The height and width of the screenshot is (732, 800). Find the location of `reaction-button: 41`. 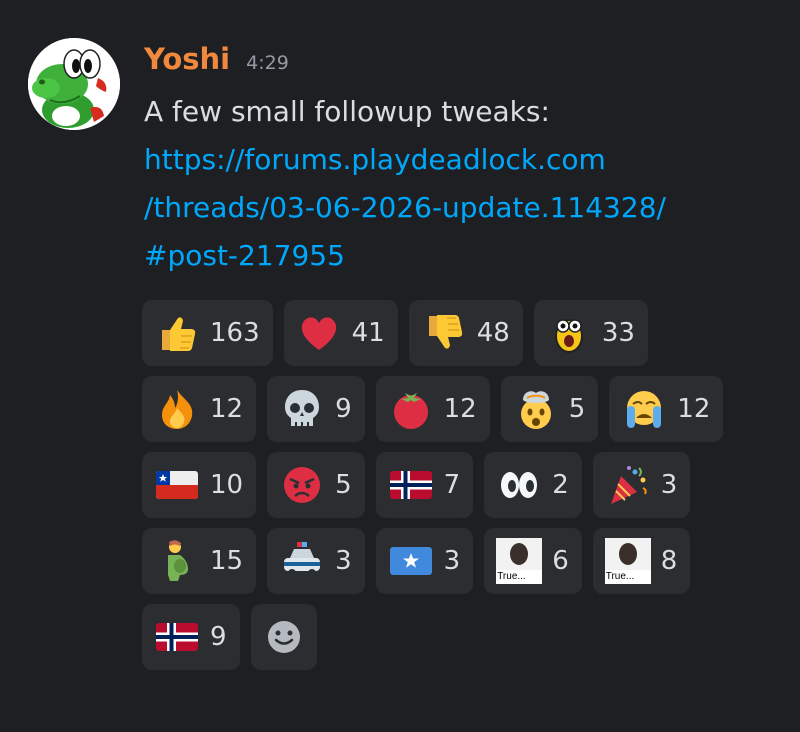

reaction-button: 41 is located at coordinates (340, 333).